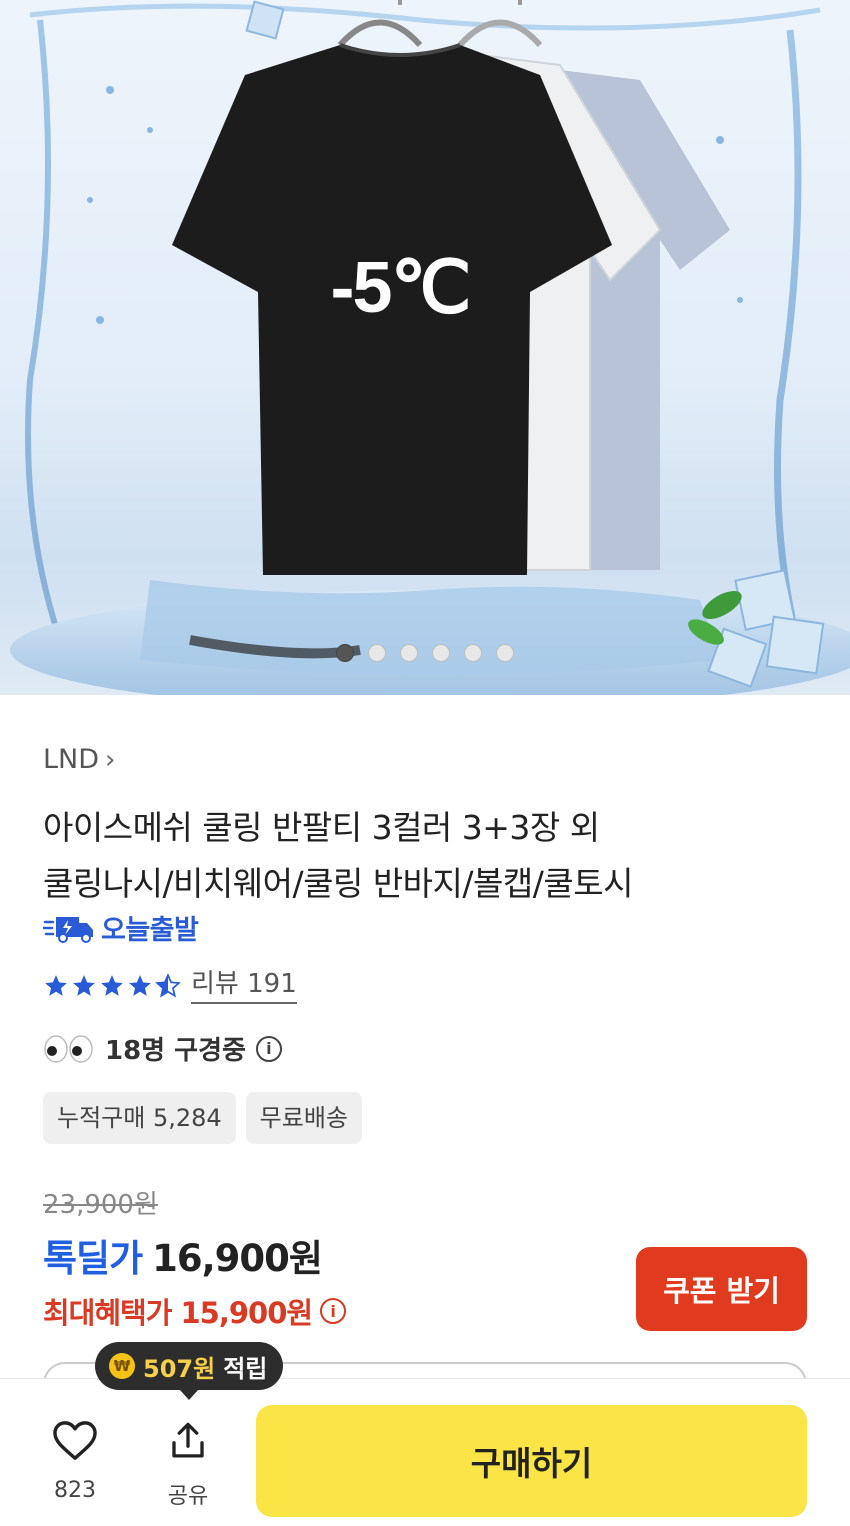 This screenshot has width=850, height=1526. Describe the element at coordinates (237, 1258) in the screenshot. I see `deal-price-value: 16,900원` at that location.